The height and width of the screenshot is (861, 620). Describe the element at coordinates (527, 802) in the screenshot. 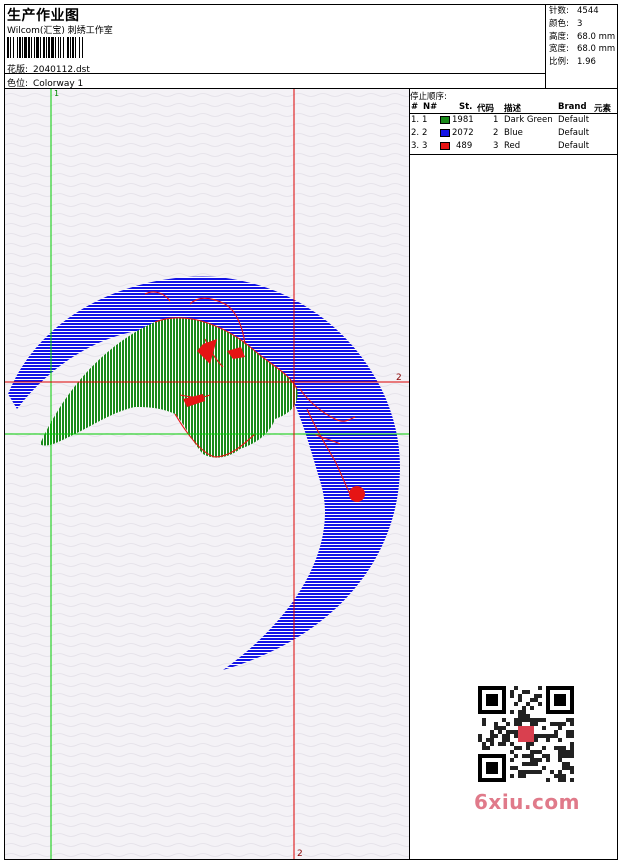

I see `watermark-logo: 6xiu.com` at that location.